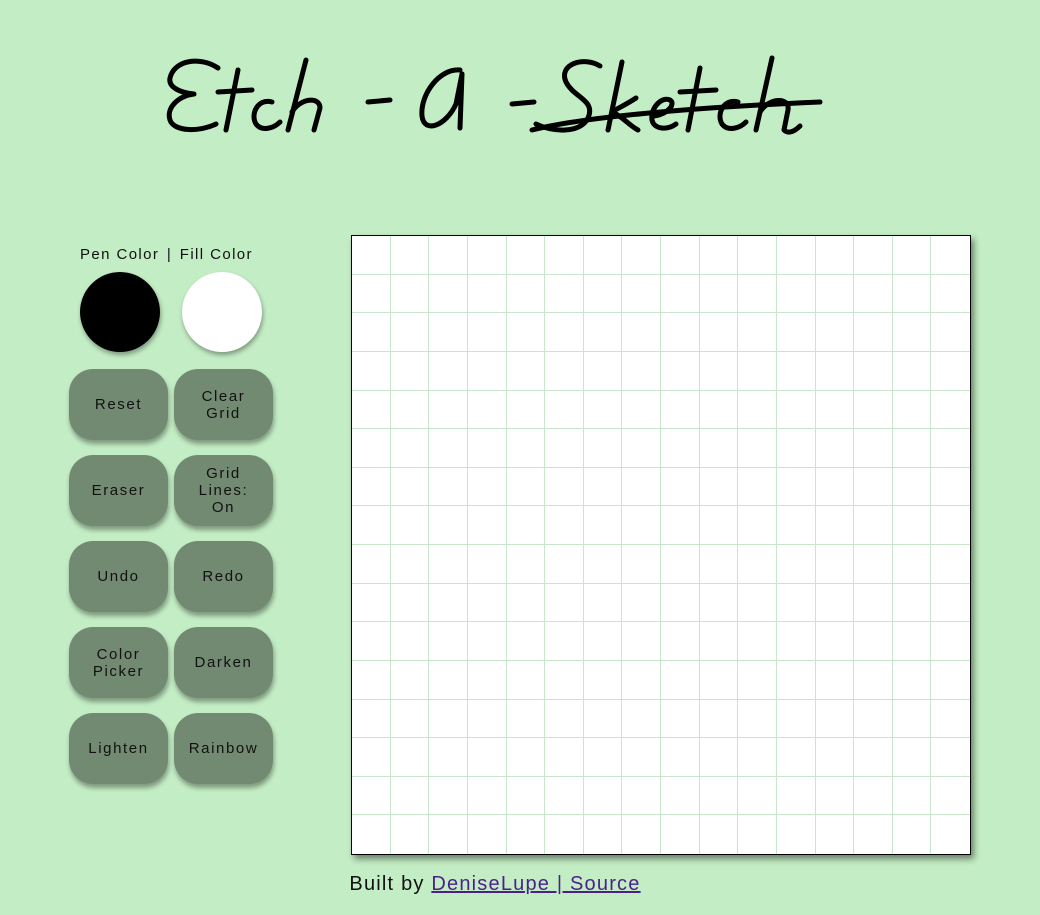  I want to click on clear-grid-button: Clear Grid, so click(223, 404).